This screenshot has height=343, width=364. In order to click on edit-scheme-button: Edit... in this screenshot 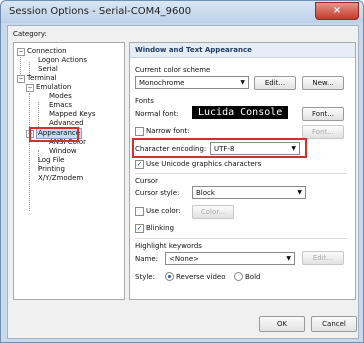, I will do `click(275, 83)`.